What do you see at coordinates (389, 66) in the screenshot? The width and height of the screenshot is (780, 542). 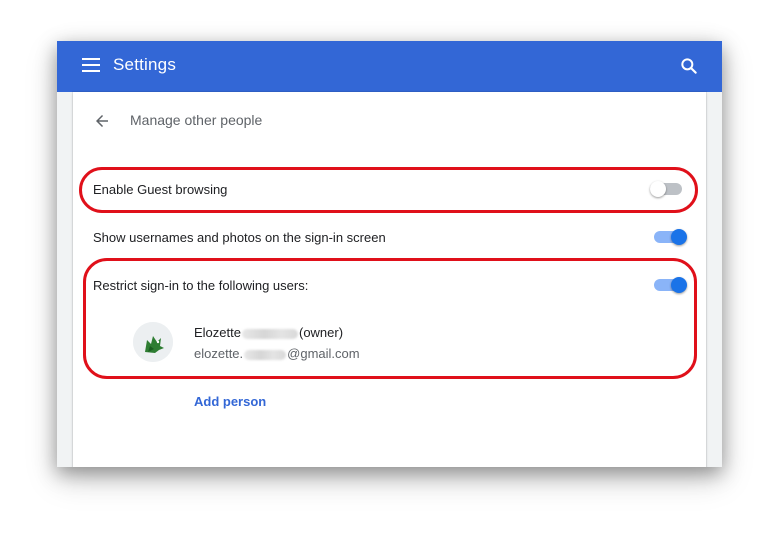 I see `app-bar: Settings` at bounding box center [389, 66].